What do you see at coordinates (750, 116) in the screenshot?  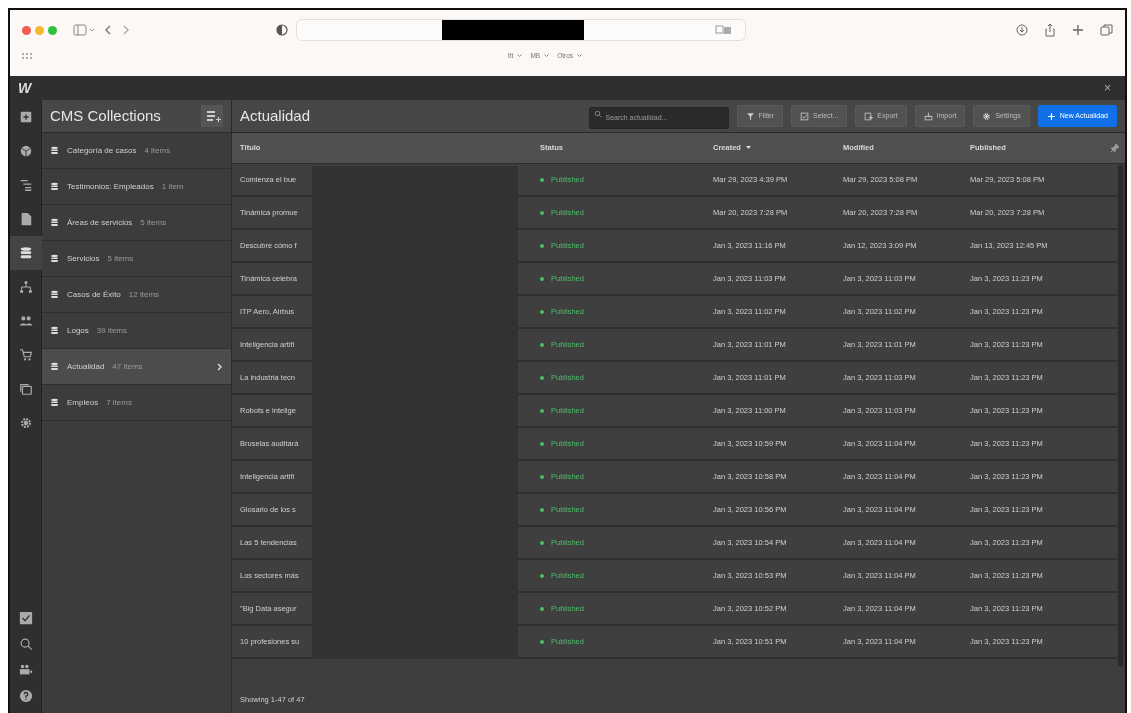 I see `filter-icon` at bounding box center [750, 116].